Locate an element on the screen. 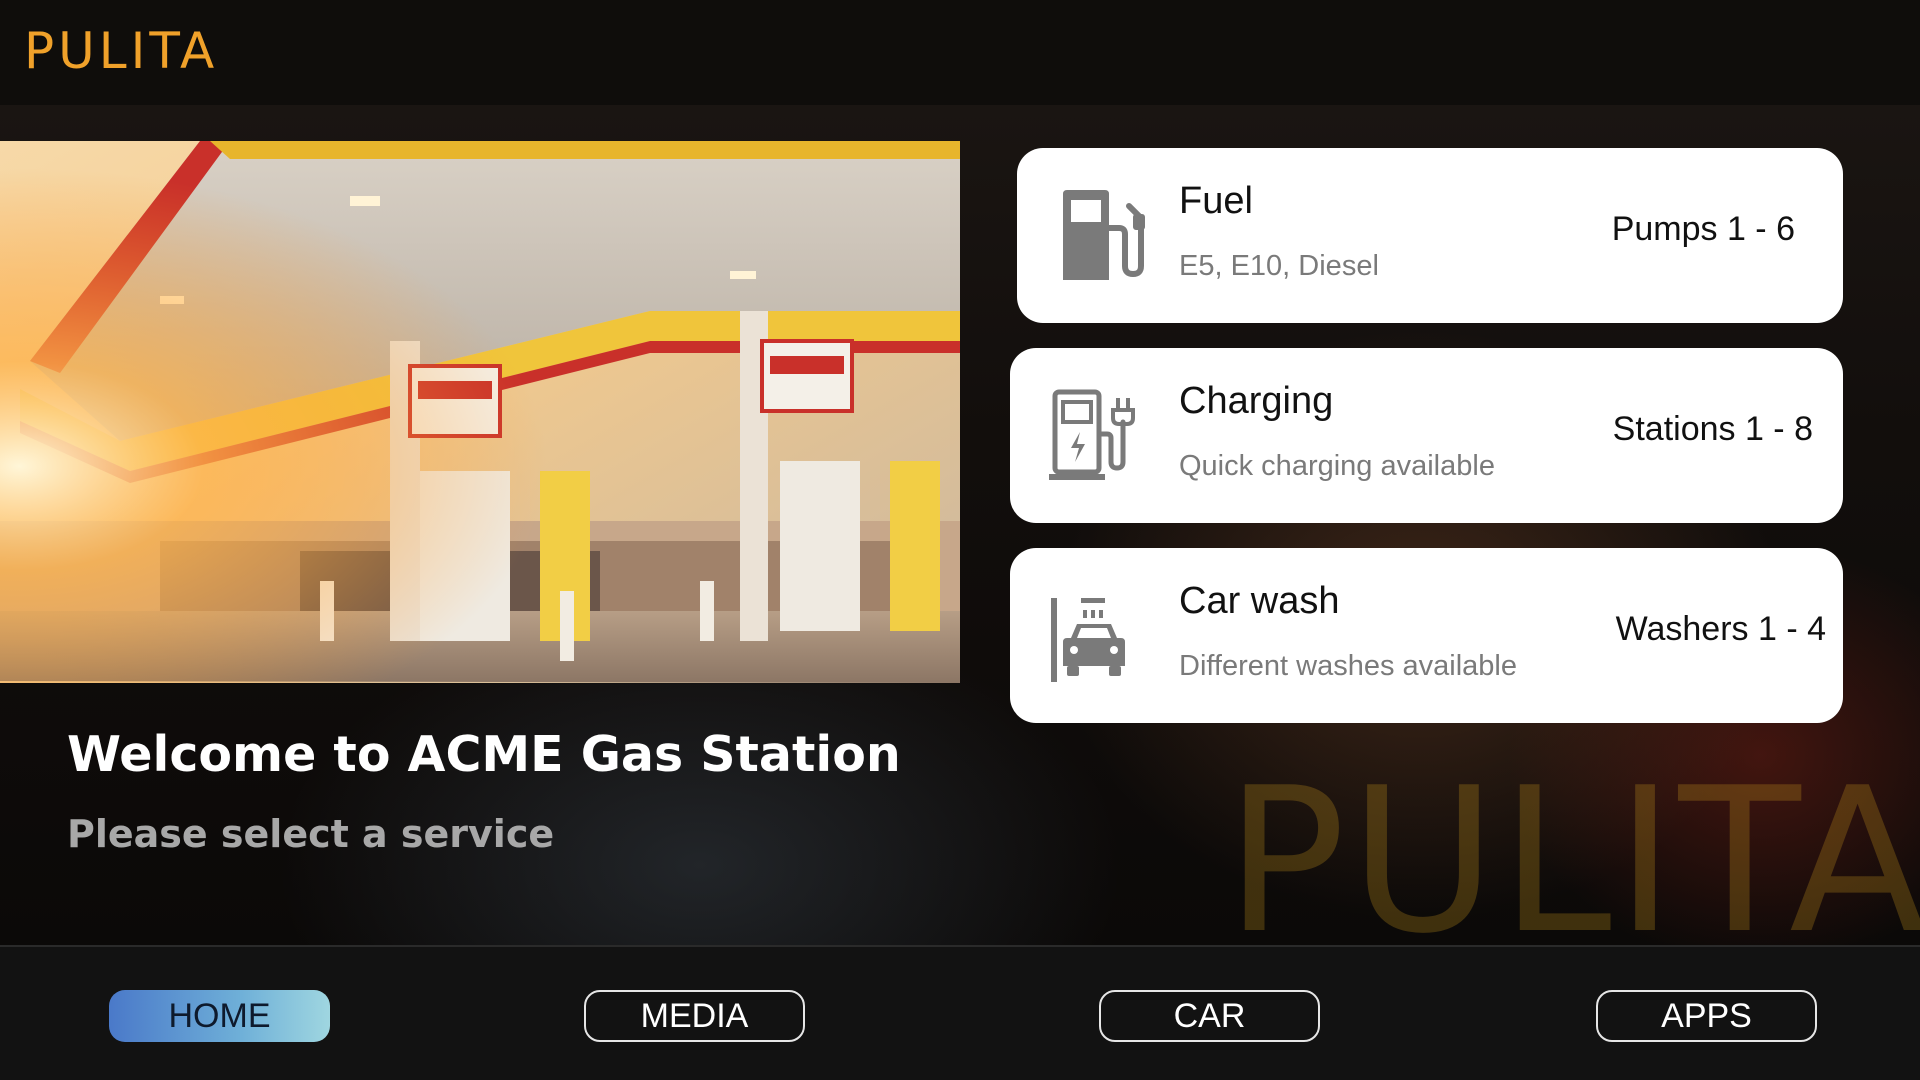 The height and width of the screenshot is (1080, 1920). nav-home-button: HOME is located at coordinates (219, 1016).